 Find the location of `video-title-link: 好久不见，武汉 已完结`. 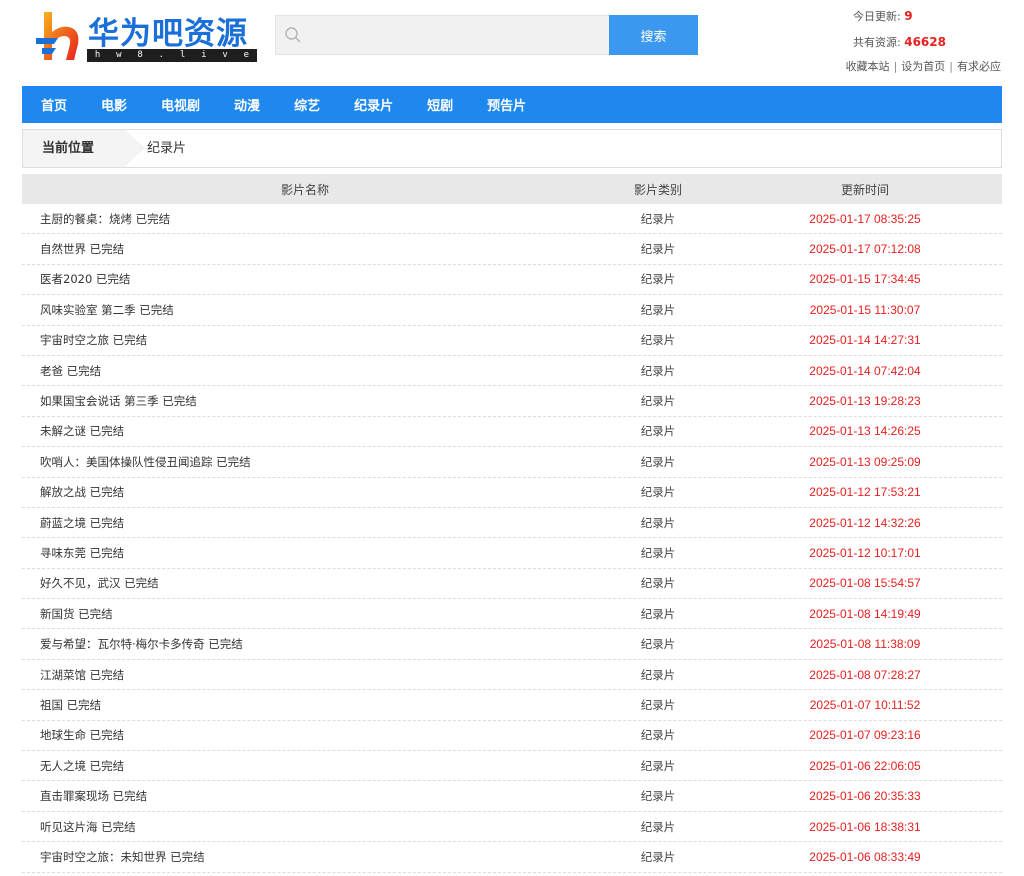

video-title-link: 好久不见，武汉 已完结 is located at coordinates (305, 583).